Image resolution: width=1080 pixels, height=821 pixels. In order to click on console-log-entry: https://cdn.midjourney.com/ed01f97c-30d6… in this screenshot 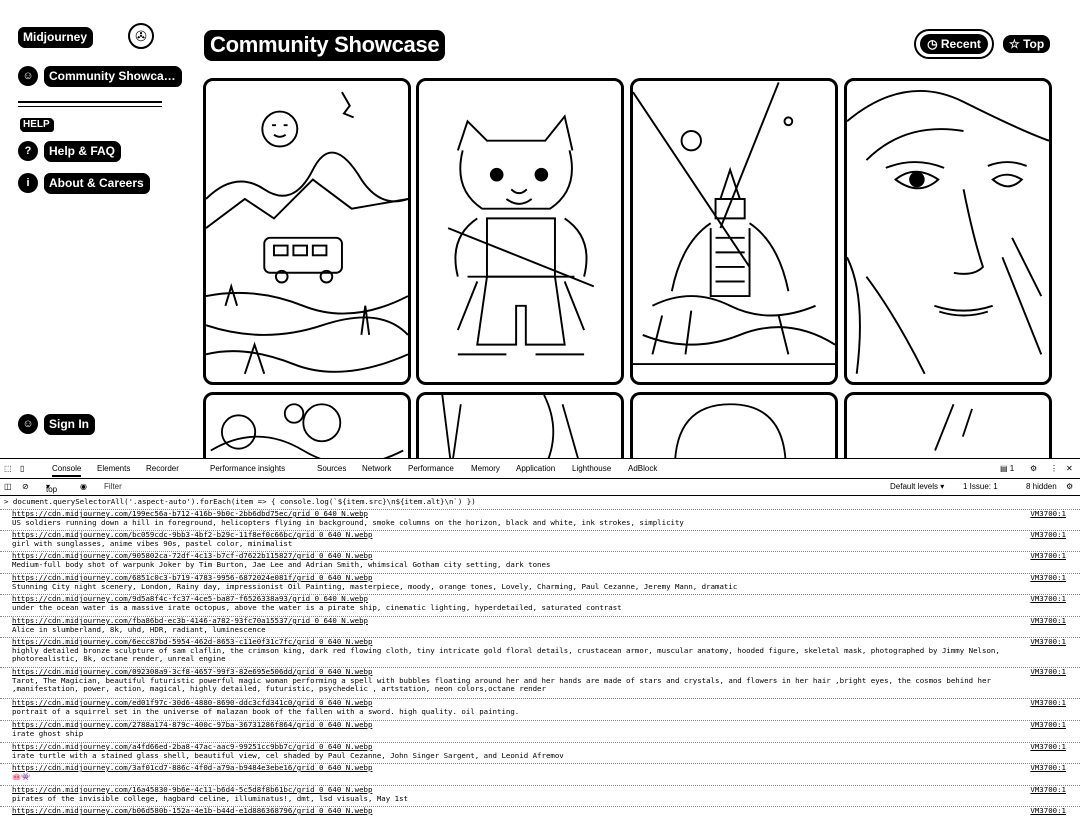, I will do `click(542, 707)`.